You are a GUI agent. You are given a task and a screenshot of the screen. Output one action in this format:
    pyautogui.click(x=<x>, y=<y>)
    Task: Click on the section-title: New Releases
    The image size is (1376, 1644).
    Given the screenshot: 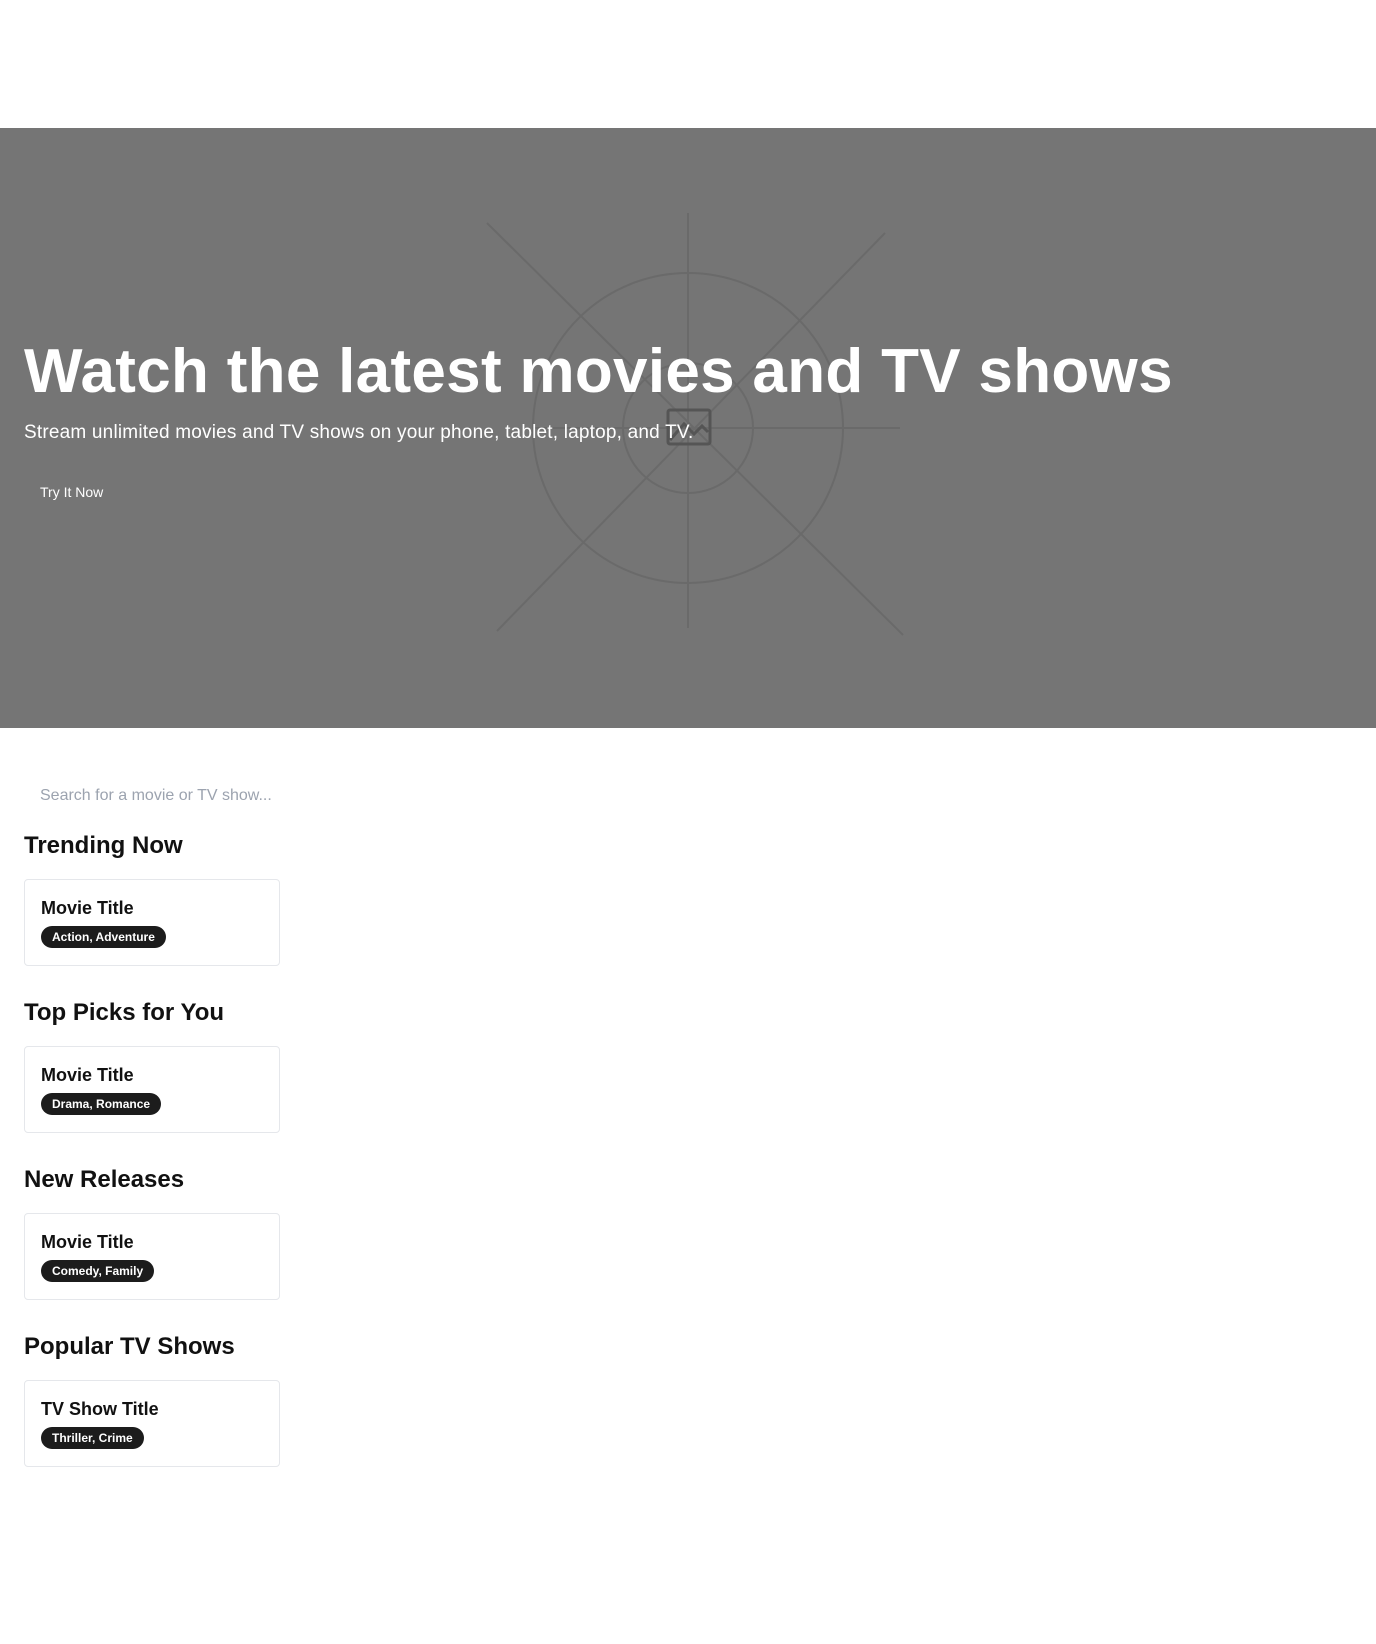 What is the action you would take?
    pyautogui.click(x=104, y=1179)
    